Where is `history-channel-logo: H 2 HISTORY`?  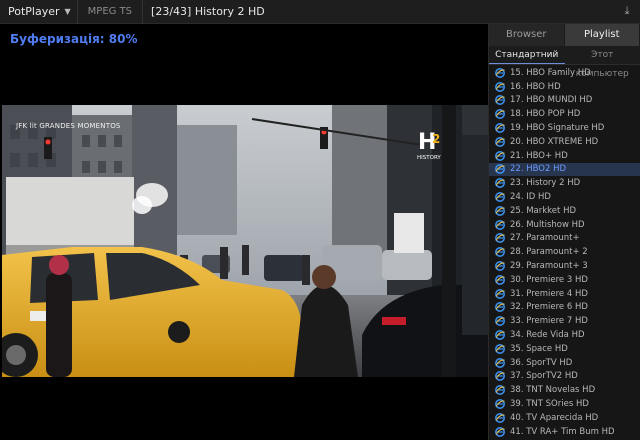
history-channel-logo: H 2 HISTORY is located at coordinates (429, 145).